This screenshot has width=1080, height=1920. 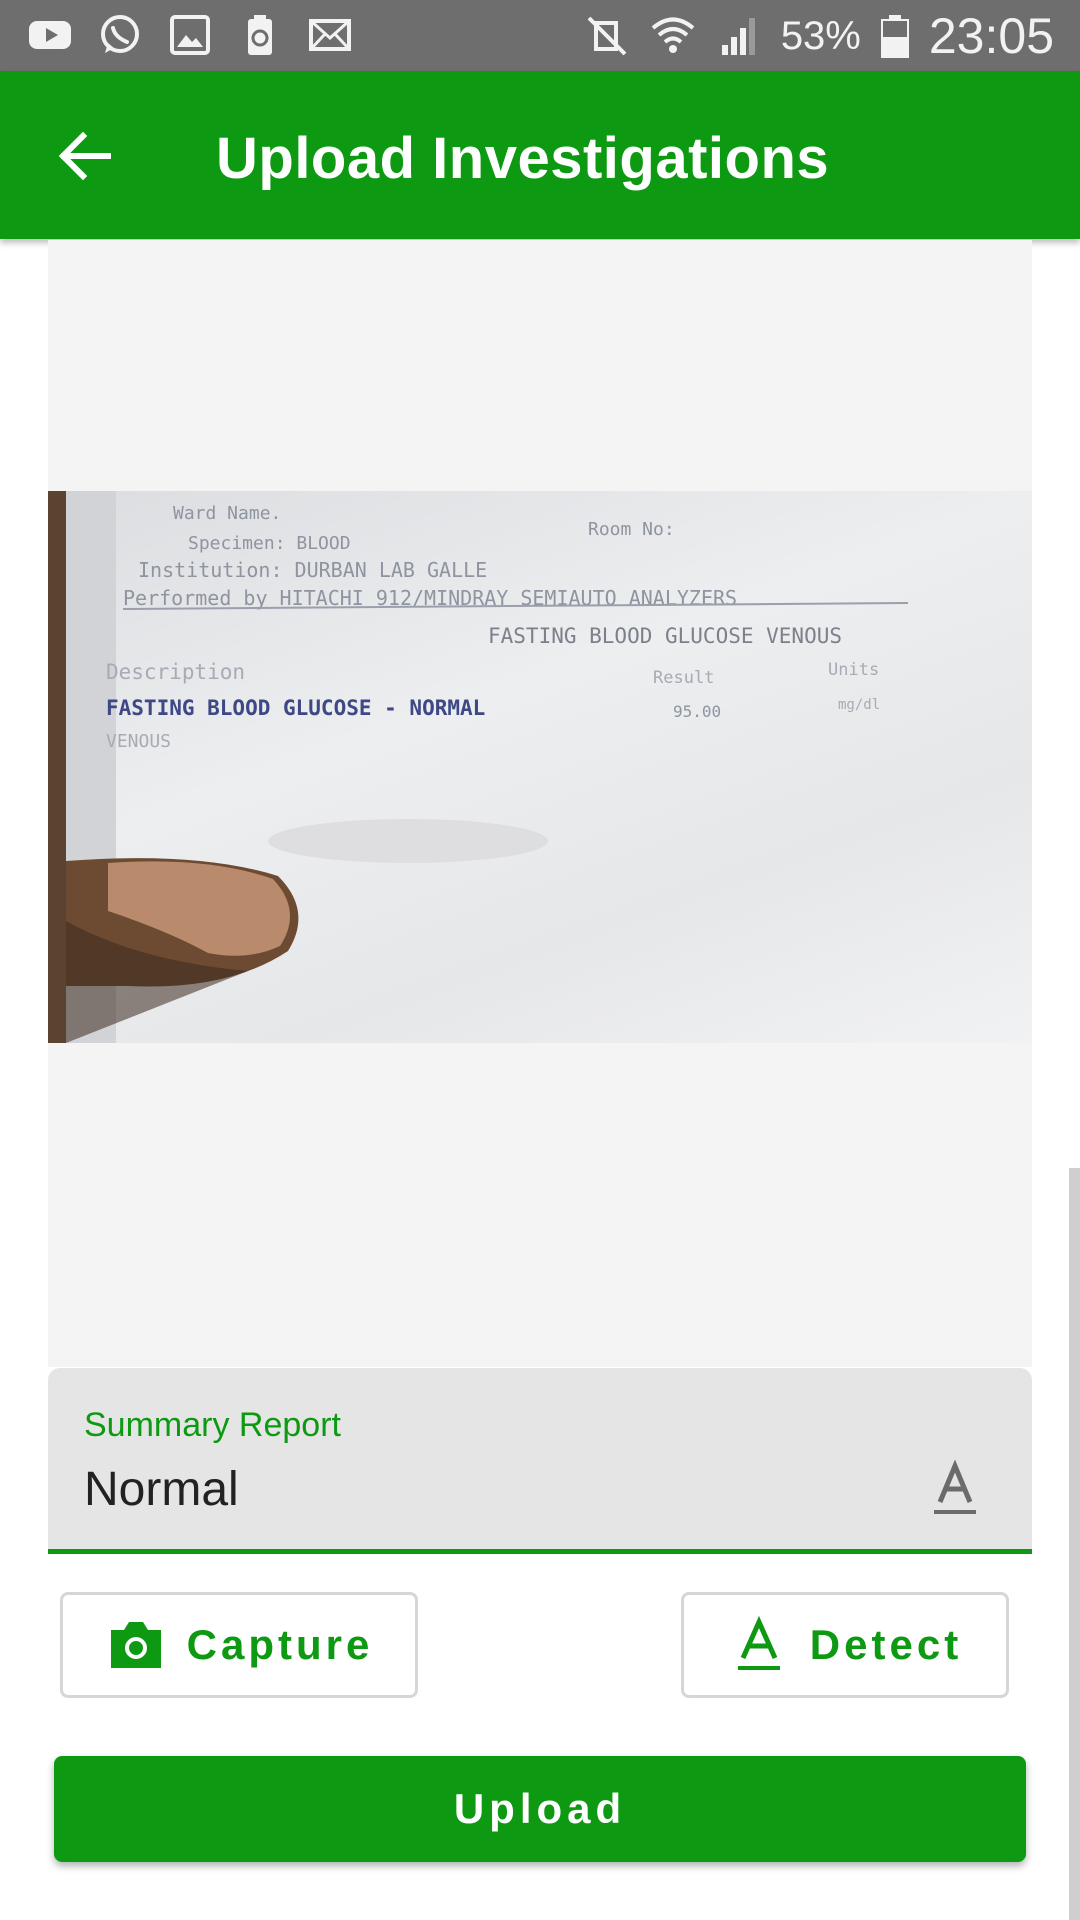 I want to click on summary-report-field: Summary Report, so click(x=540, y=1461).